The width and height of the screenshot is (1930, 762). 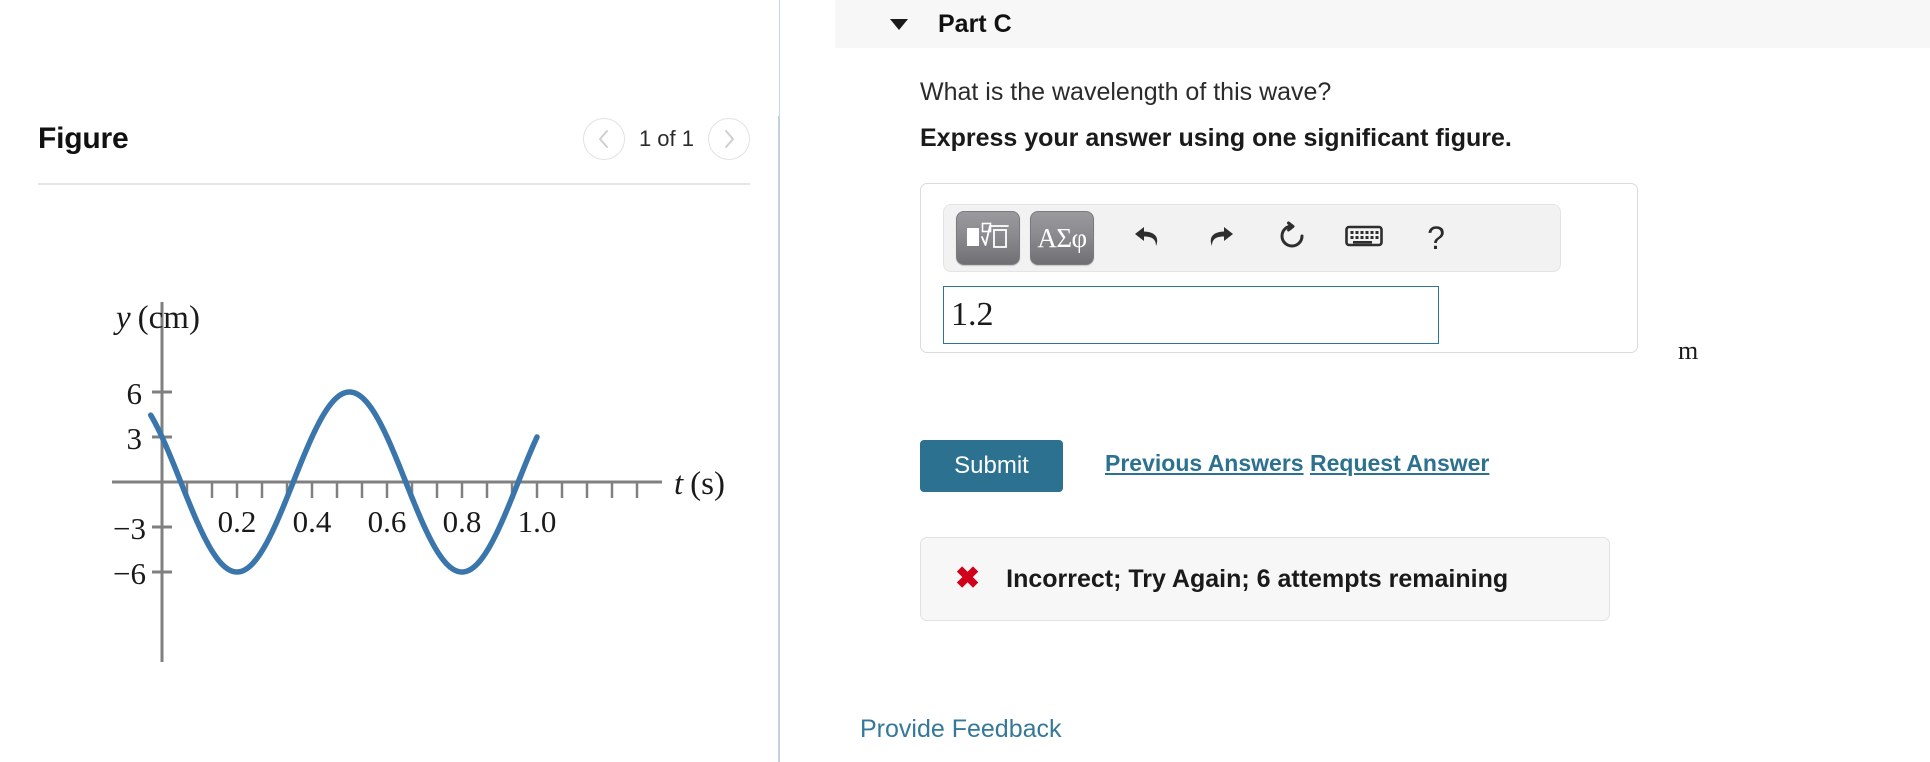 What do you see at coordinates (1382, 24) in the screenshot?
I see `part-header: Part C` at bounding box center [1382, 24].